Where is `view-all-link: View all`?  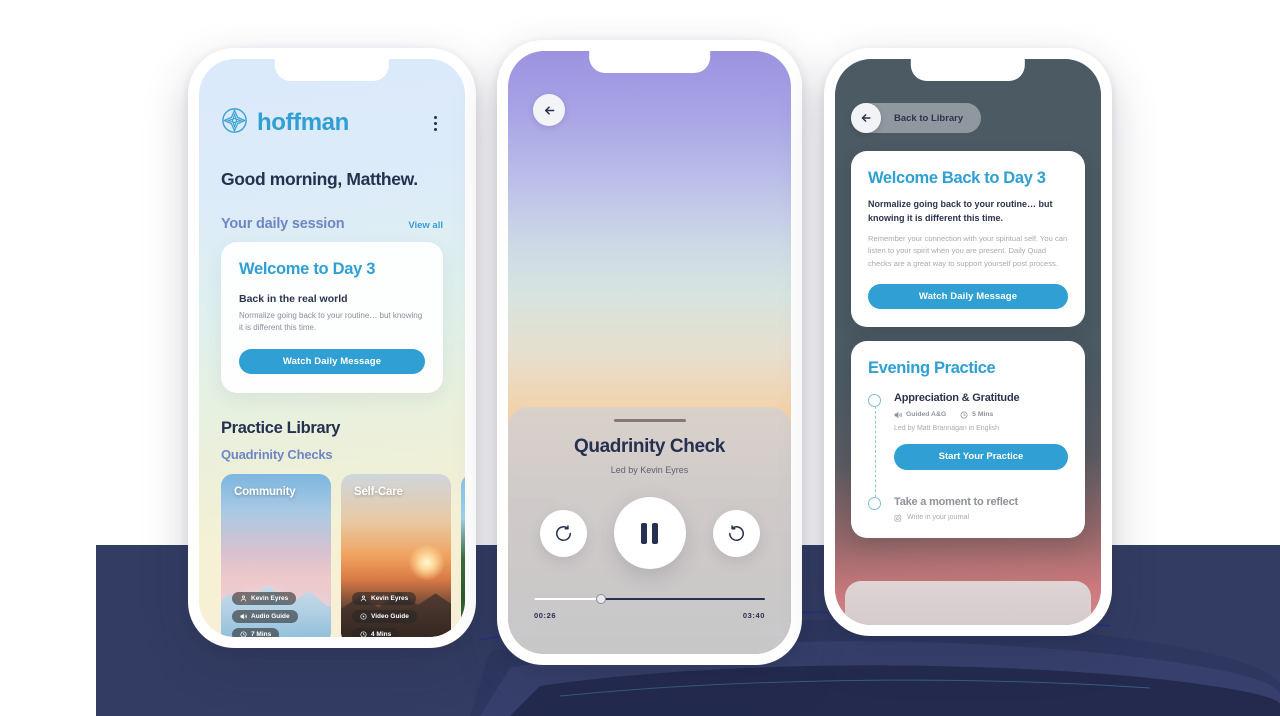
view-all-link: View all is located at coordinates (425, 225).